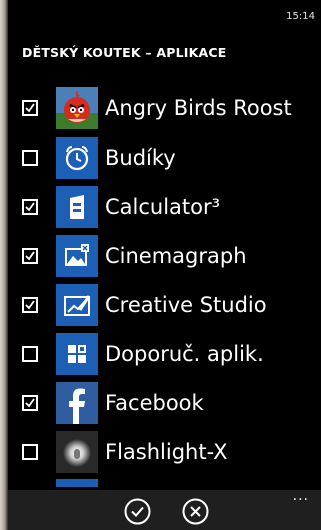  What do you see at coordinates (77, 256) in the screenshot?
I see `cinemagraph-icon` at bounding box center [77, 256].